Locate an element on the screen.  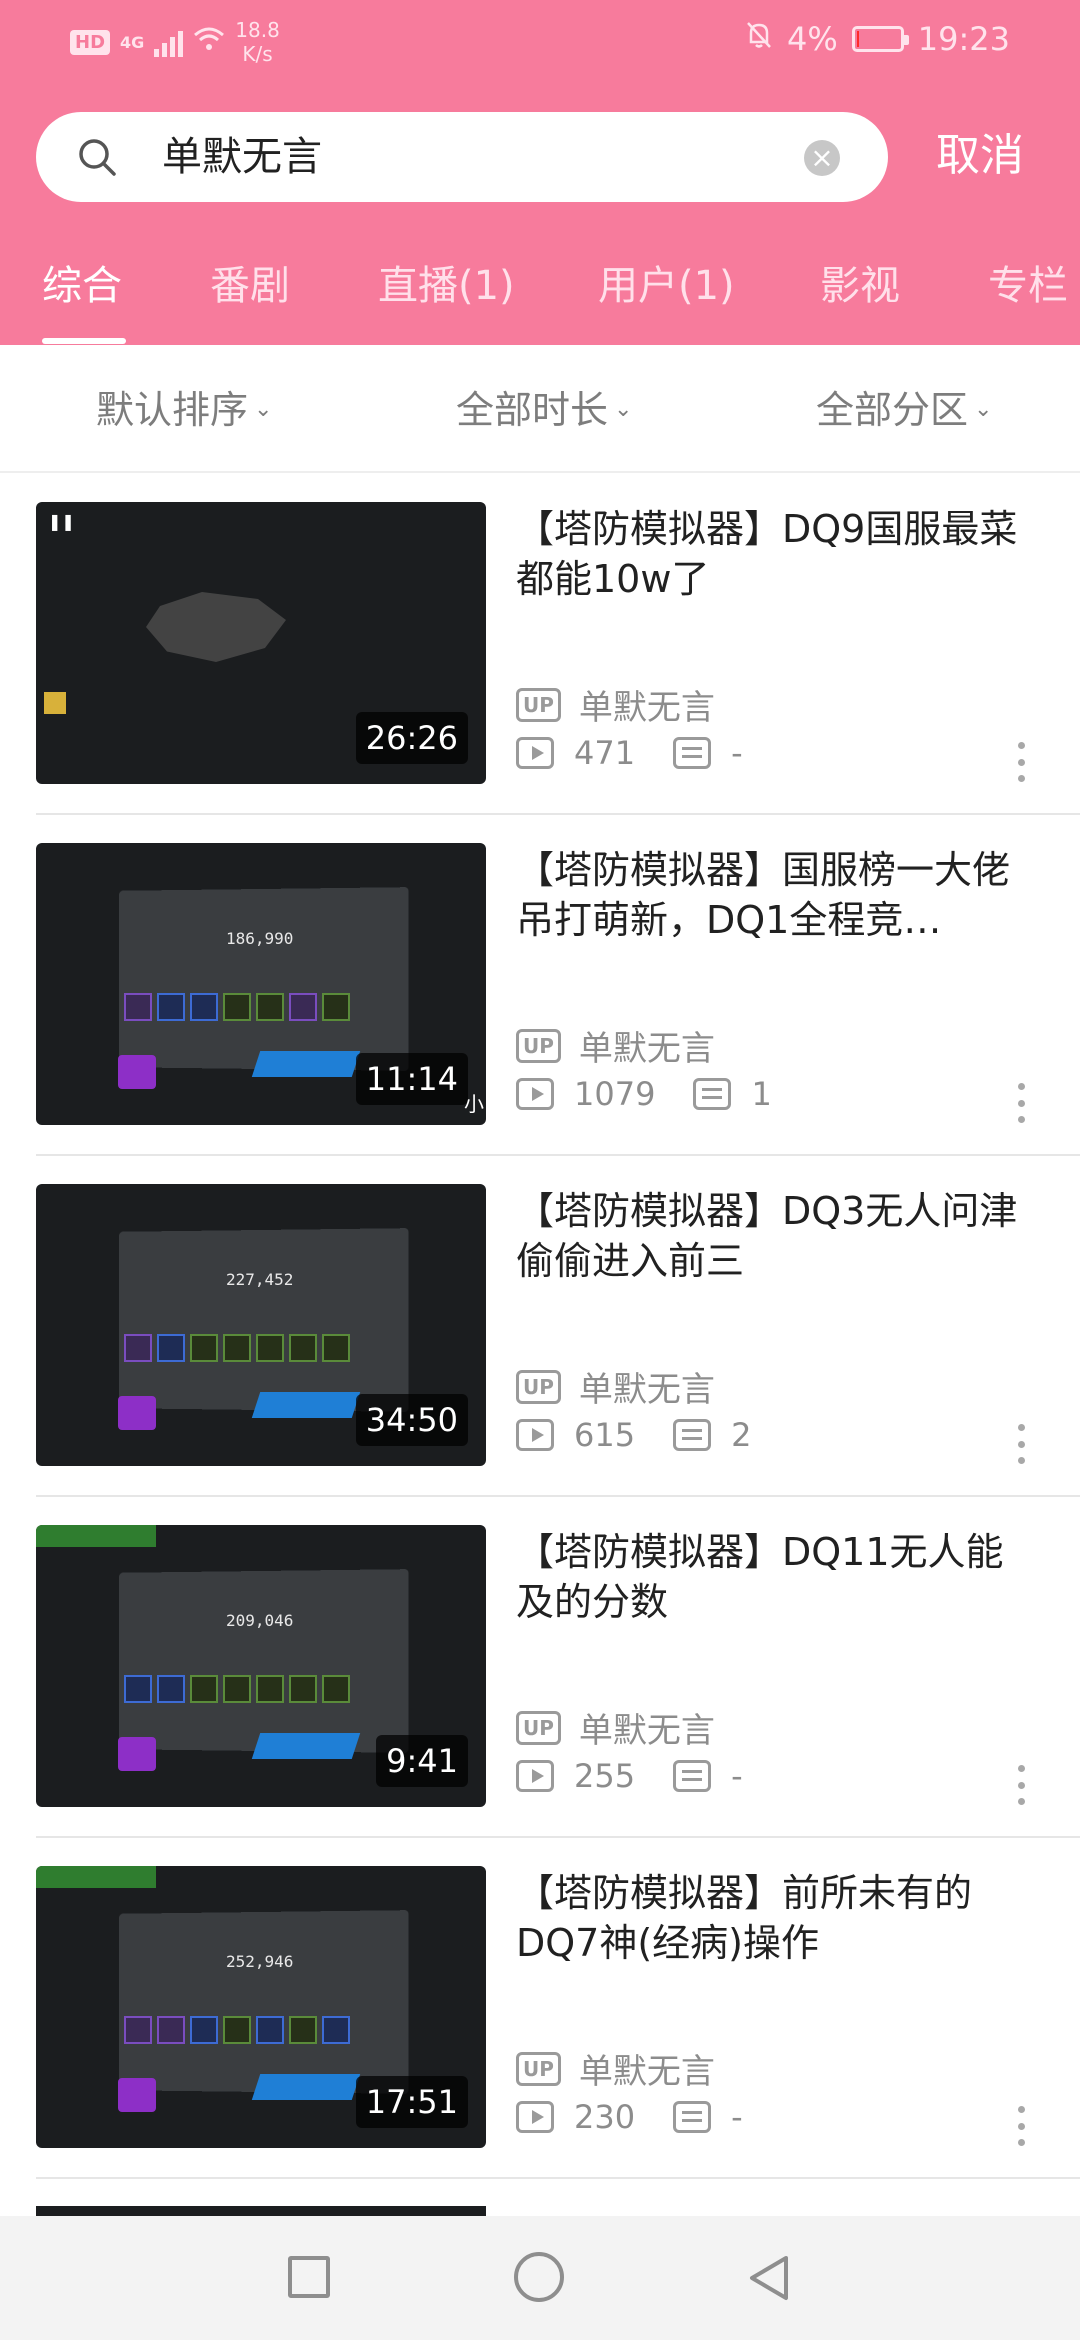
gold-icon is located at coordinates (55, 703).